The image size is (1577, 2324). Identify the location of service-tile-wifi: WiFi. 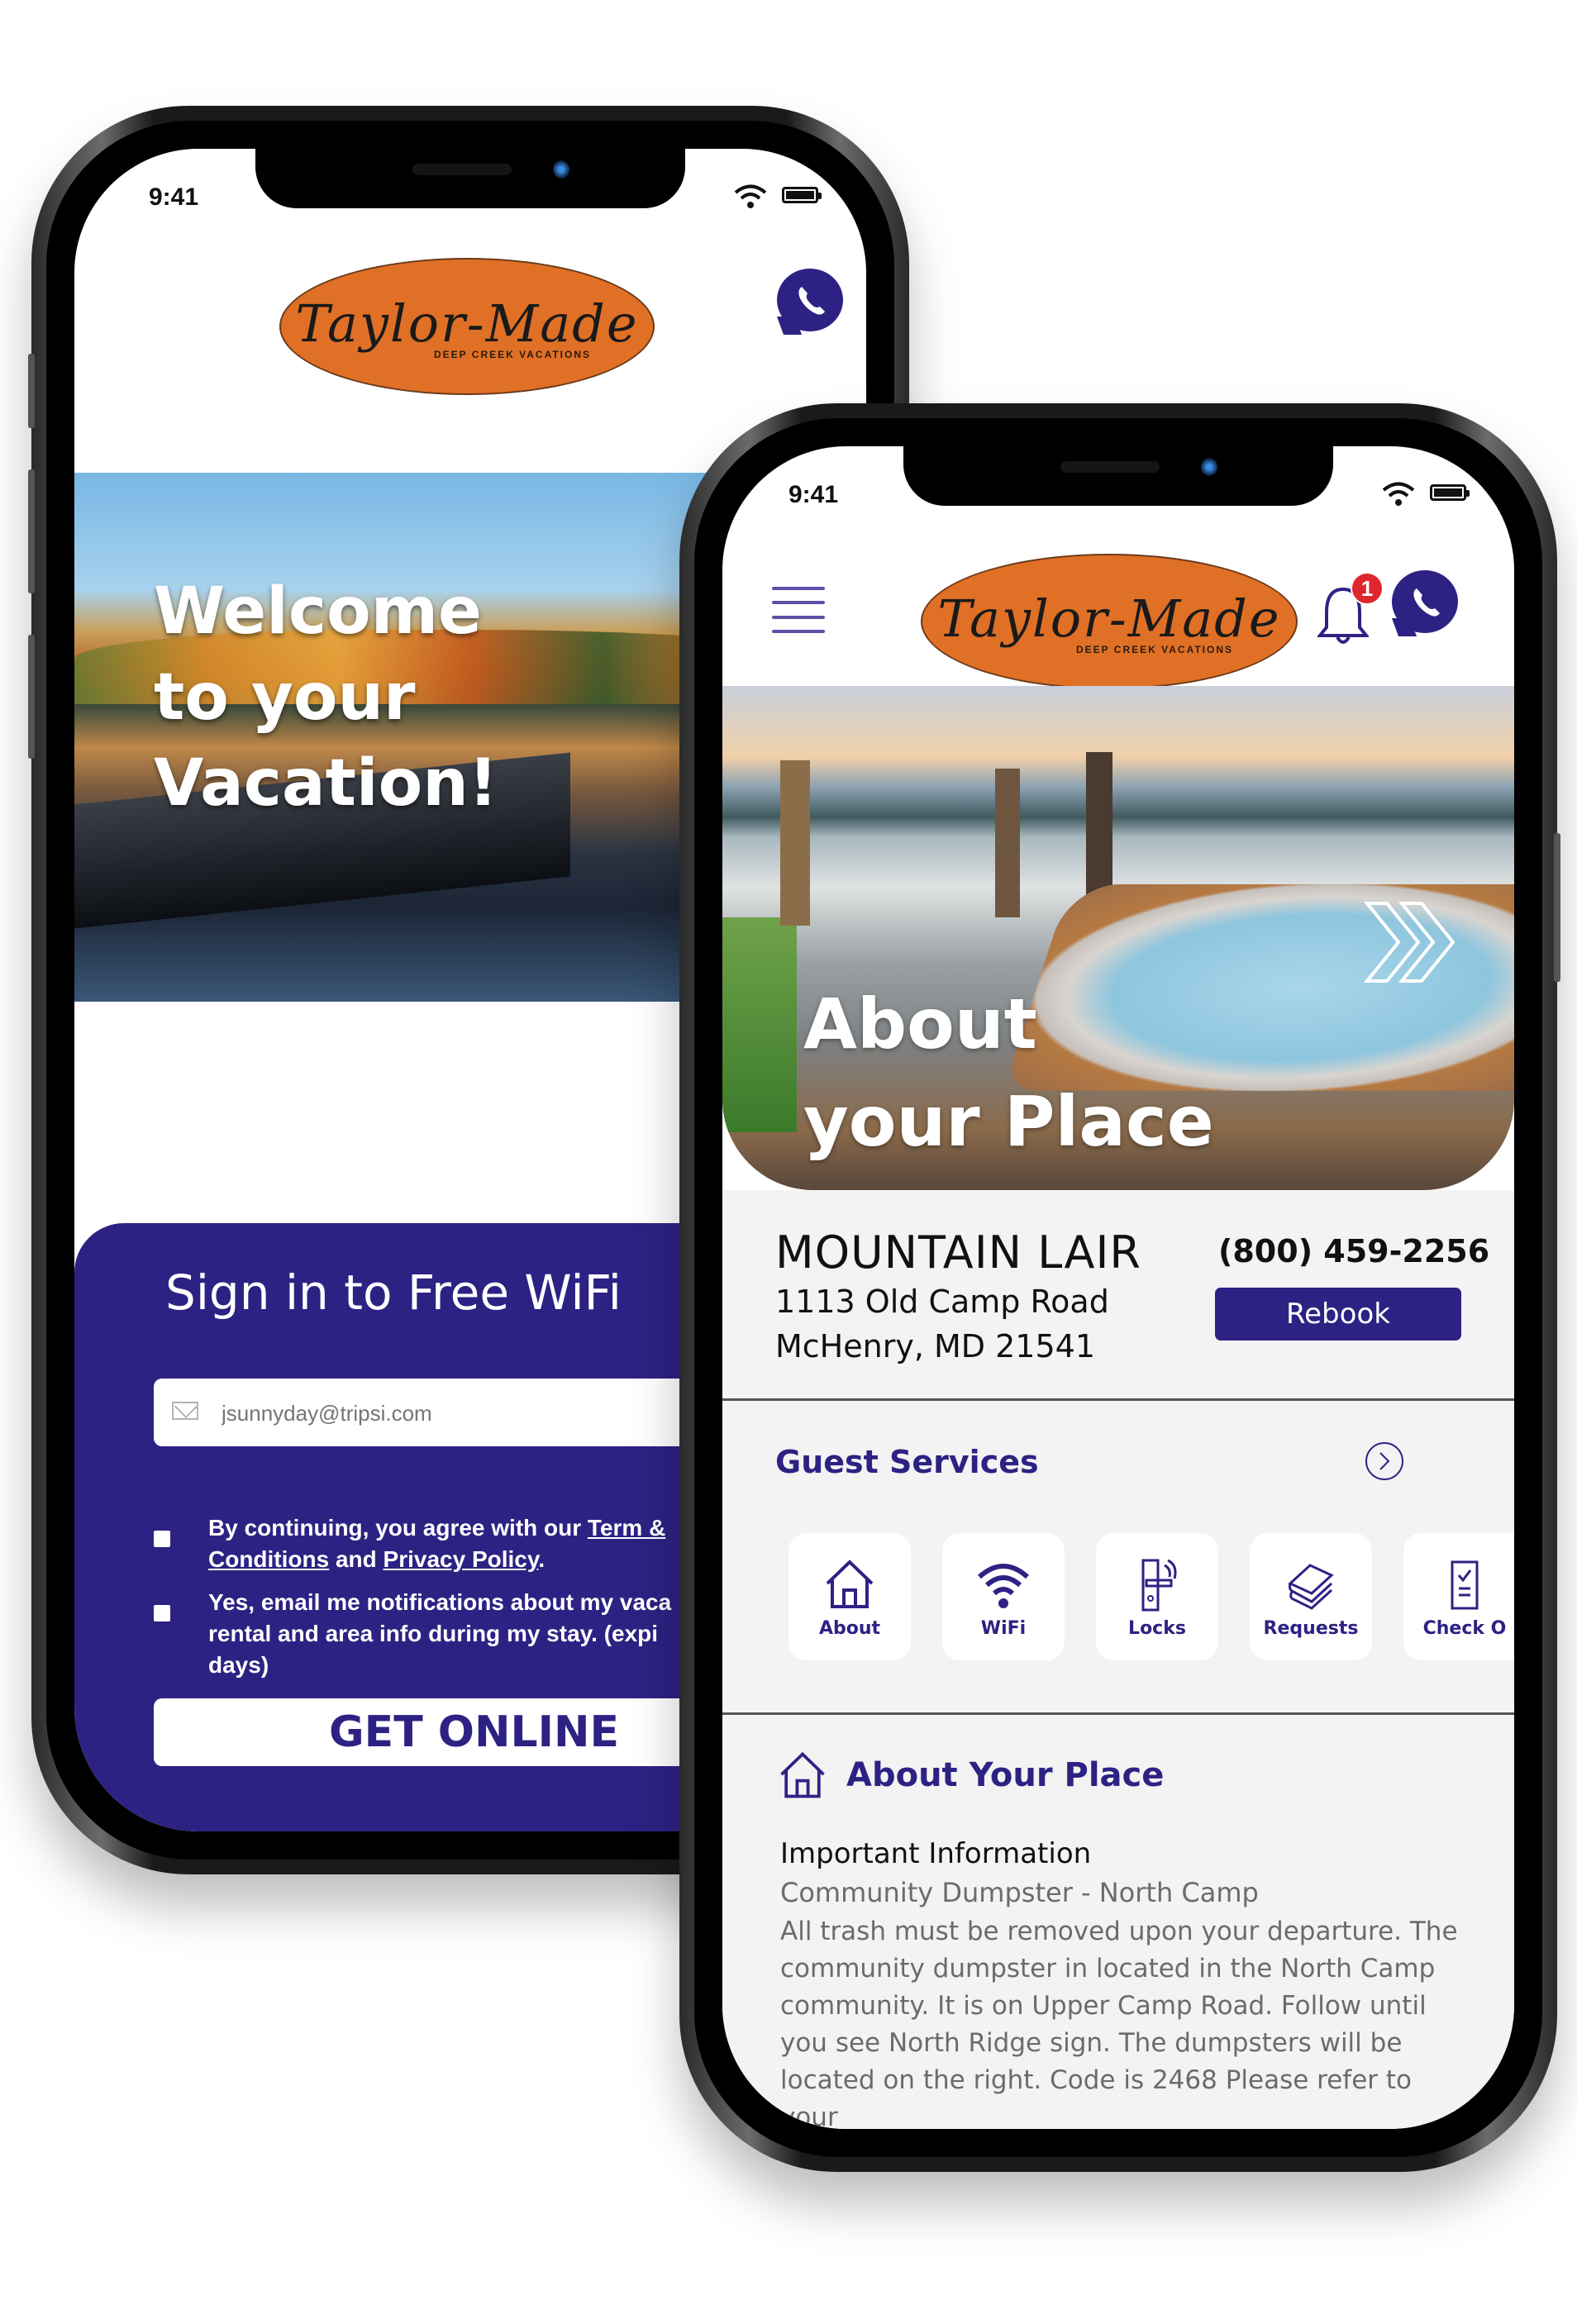
(1003, 1596).